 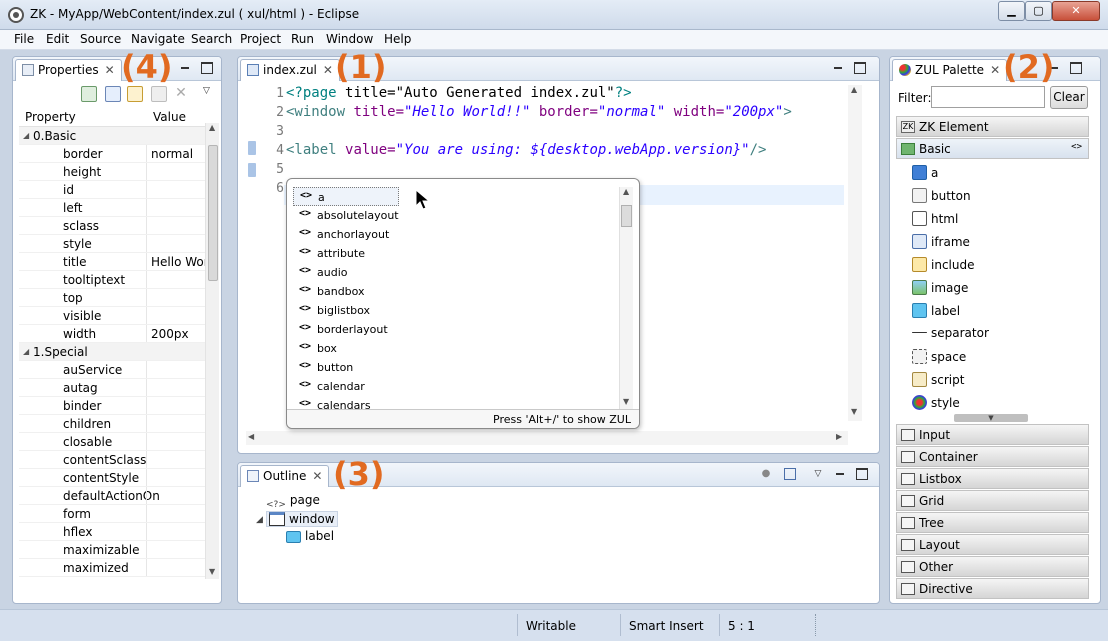 What do you see at coordinates (992, 478) in the screenshot?
I see `palette-group-listbox: Listbox` at bounding box center [992, 478].